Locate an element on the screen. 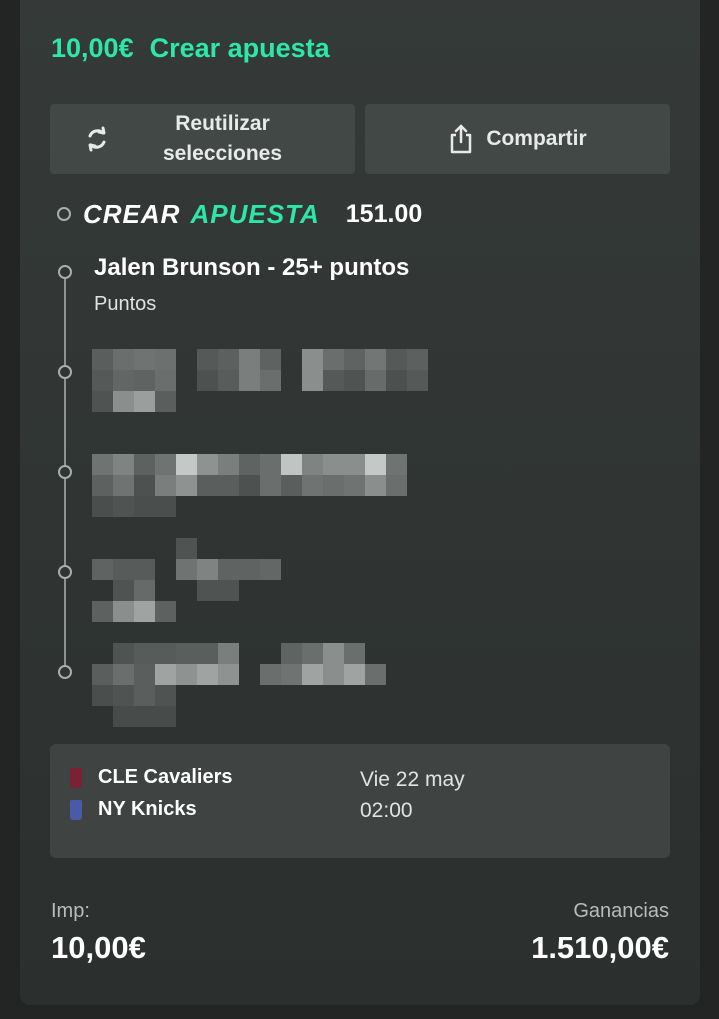  home-jersey-icon is located at coordinates (76, 777).